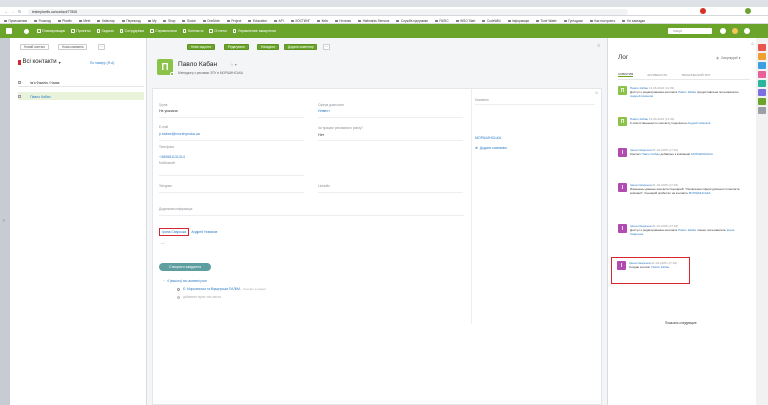  I want to click on add-company-icon: ⊕, so click(476, 148).